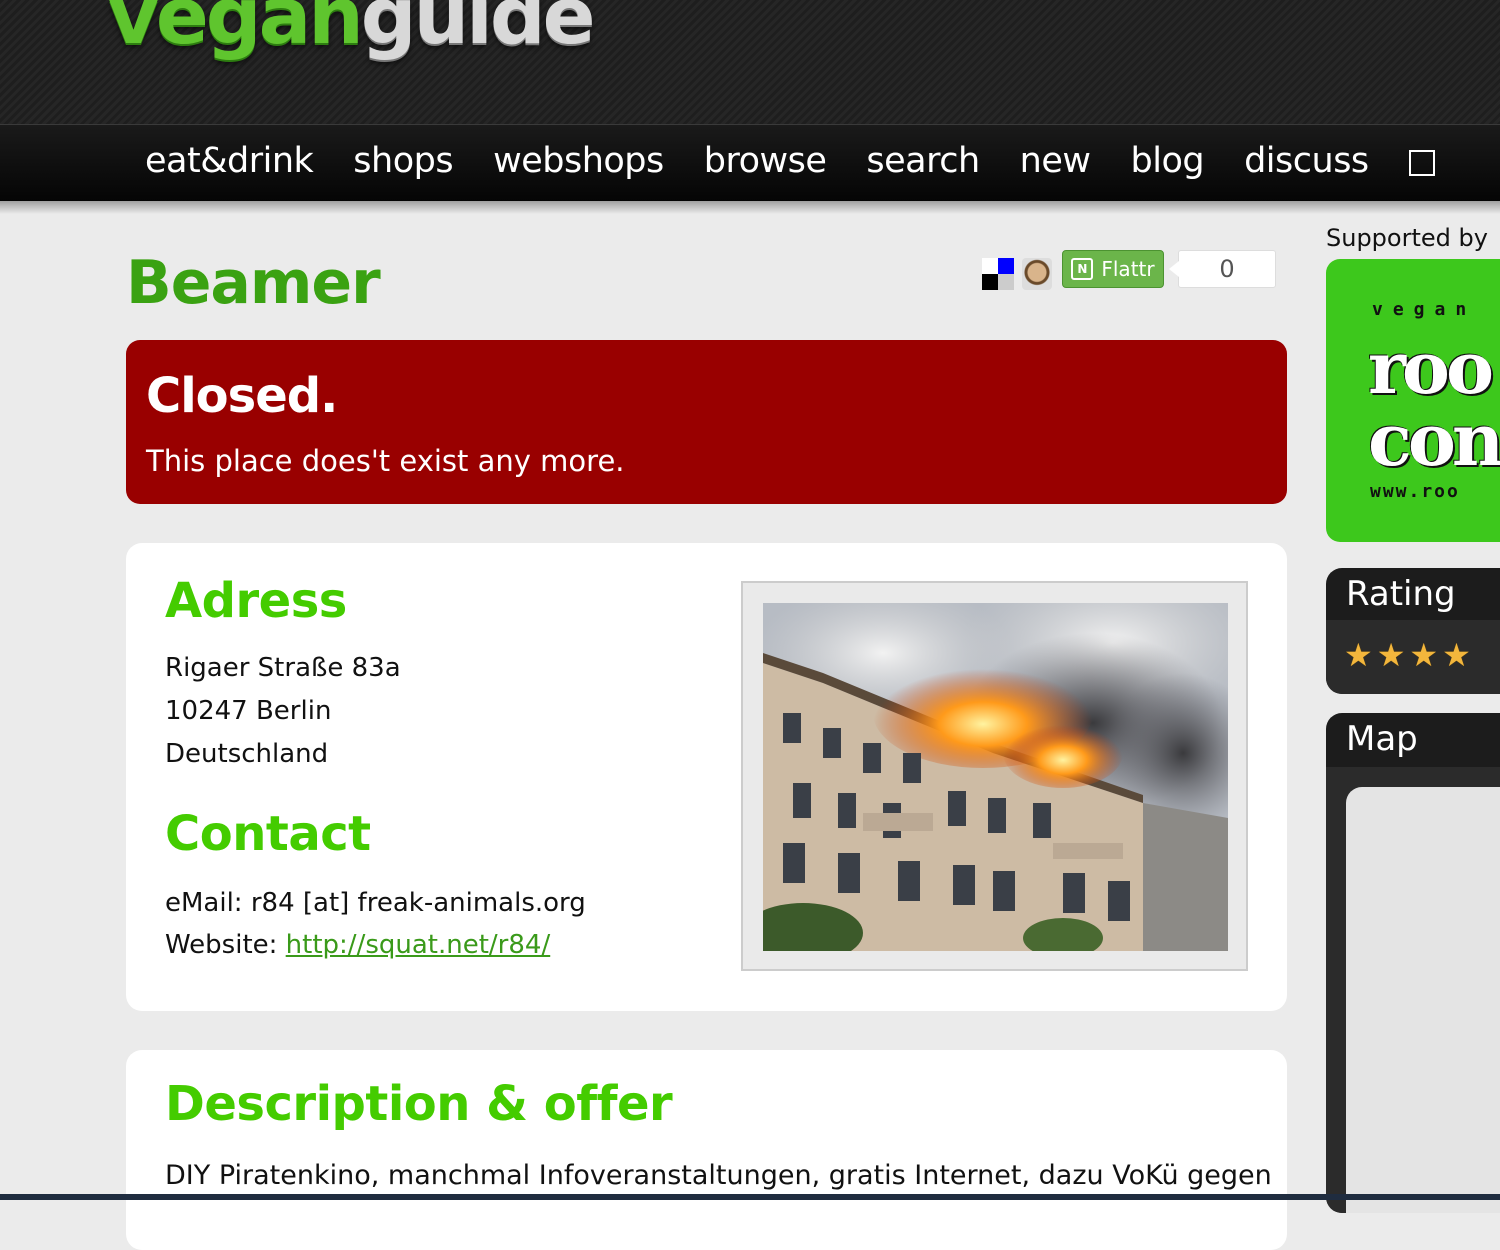 The height and width of the screenshot is (1250, 1500). I want to click on burning-building-image, so click(995, 777).